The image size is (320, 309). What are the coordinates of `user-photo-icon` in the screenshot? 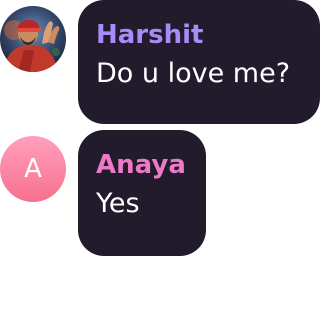 It's located at (33, 39).